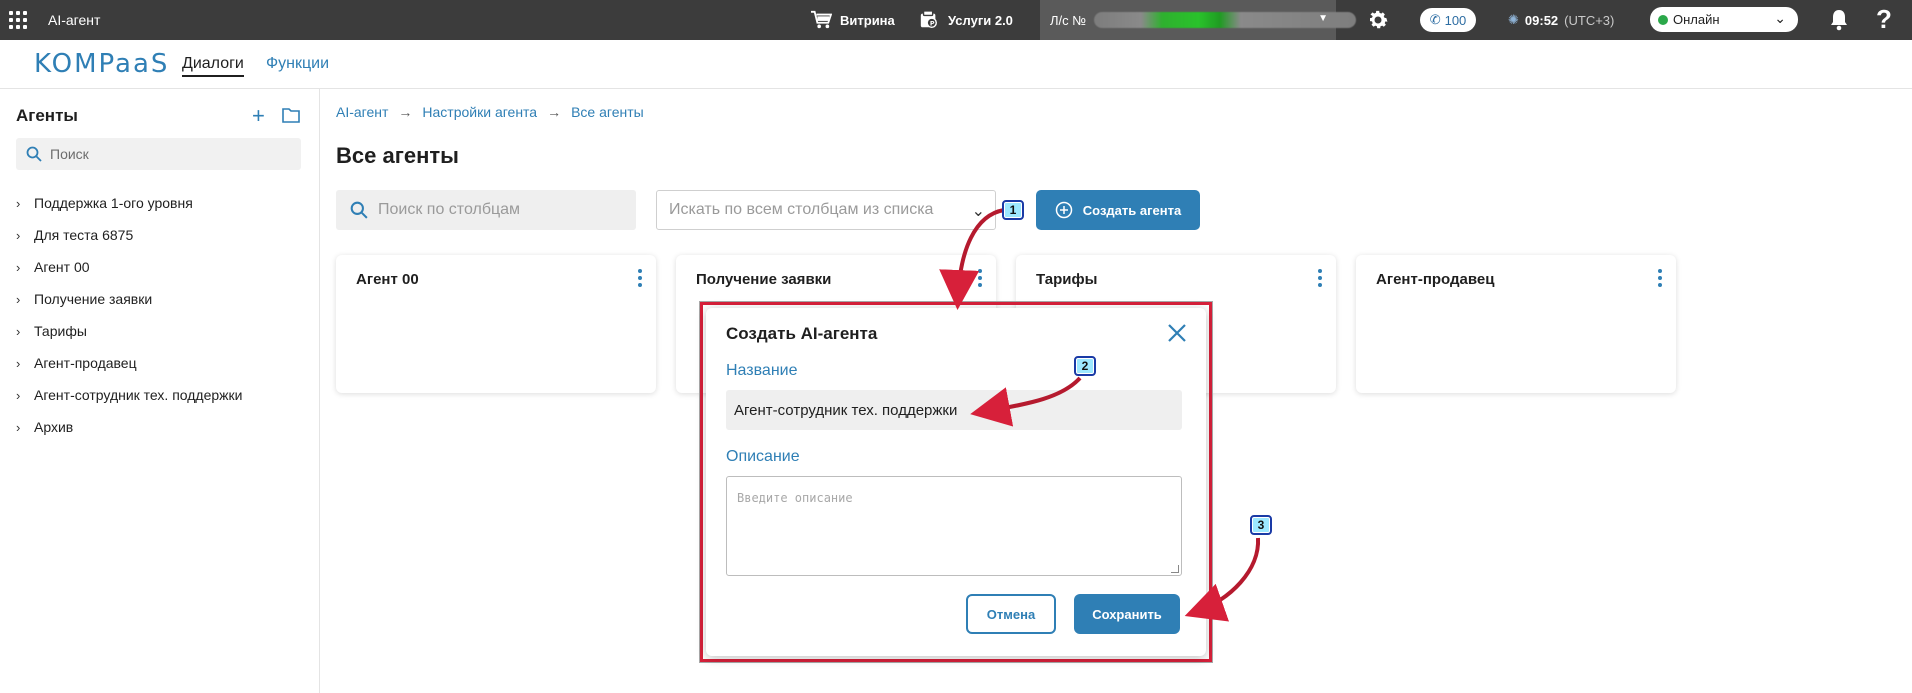 The width and height of the screenshot is (1912, 693). Describe the element at coordinates (802, 333) in the screenshot. I see `dialog-title: Создать AI-агента` at that location.